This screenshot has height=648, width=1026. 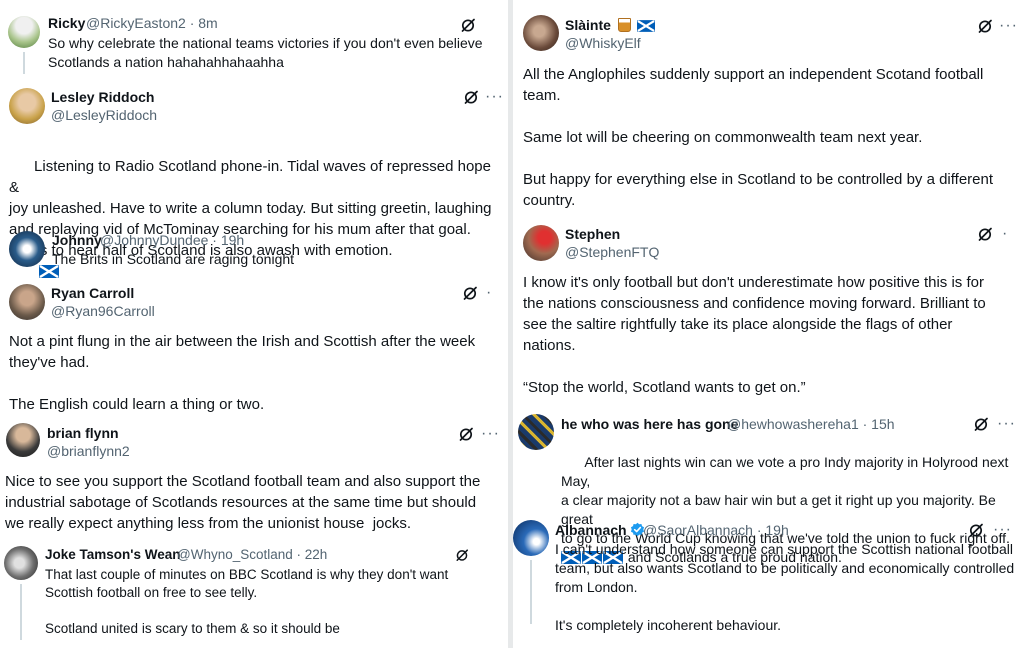 What do you see at coordinates (252, 555) in the screenshot?
I see `author-handle: @Whyno_Scotland · 22h` at bounding box center [252, 555].